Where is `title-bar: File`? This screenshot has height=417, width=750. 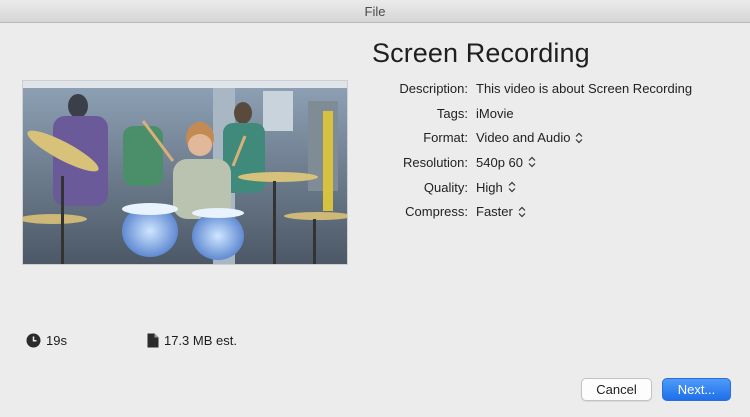 title-bar: File is located at coordinates (375, 11).